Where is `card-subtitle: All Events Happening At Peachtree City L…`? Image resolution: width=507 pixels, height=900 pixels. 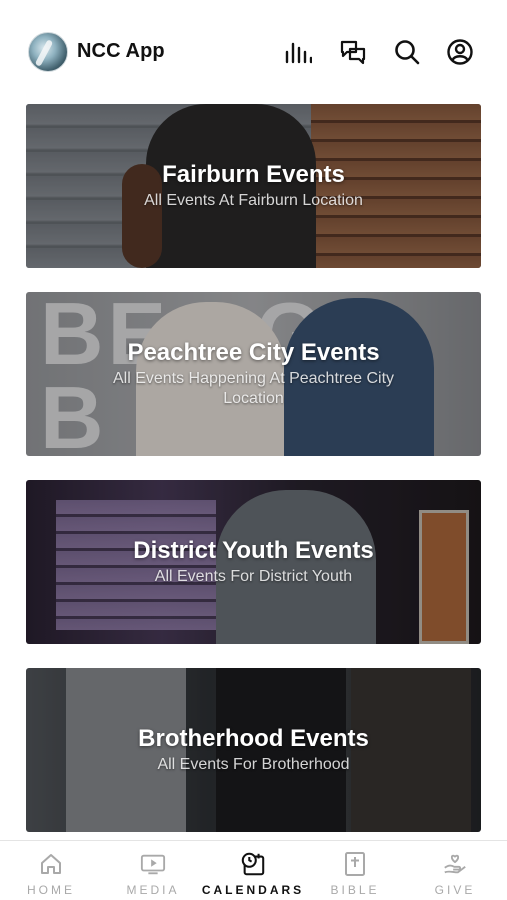 card-subtitle: All Events Happening At Peachtree City L… is located at coordinates (253, 388).